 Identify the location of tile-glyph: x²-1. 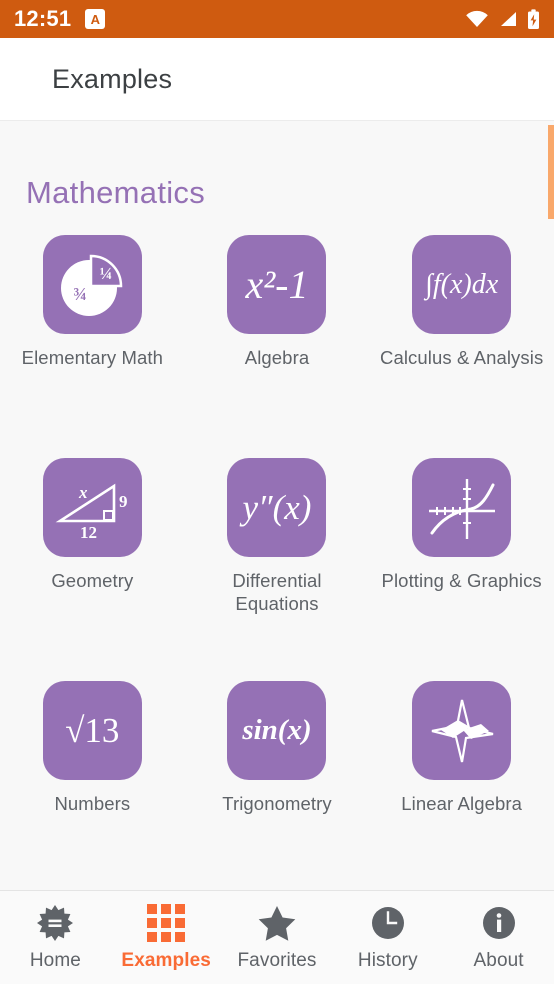
(277, 284).